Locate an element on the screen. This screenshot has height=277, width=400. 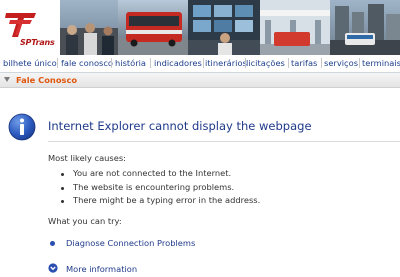
diagnose-connection-link: Diagnose Connection Problems is located at coordinates (130, 243).